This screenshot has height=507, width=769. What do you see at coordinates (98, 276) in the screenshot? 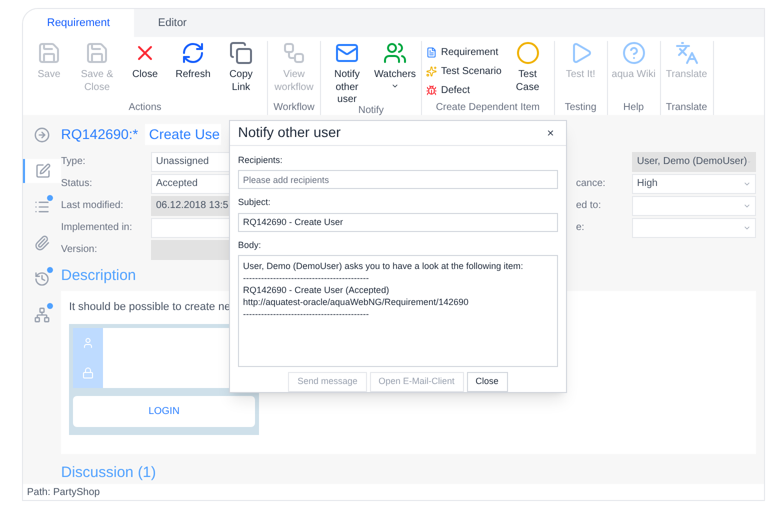
I see `section-heading: Description` at bounding box center [98, 276].